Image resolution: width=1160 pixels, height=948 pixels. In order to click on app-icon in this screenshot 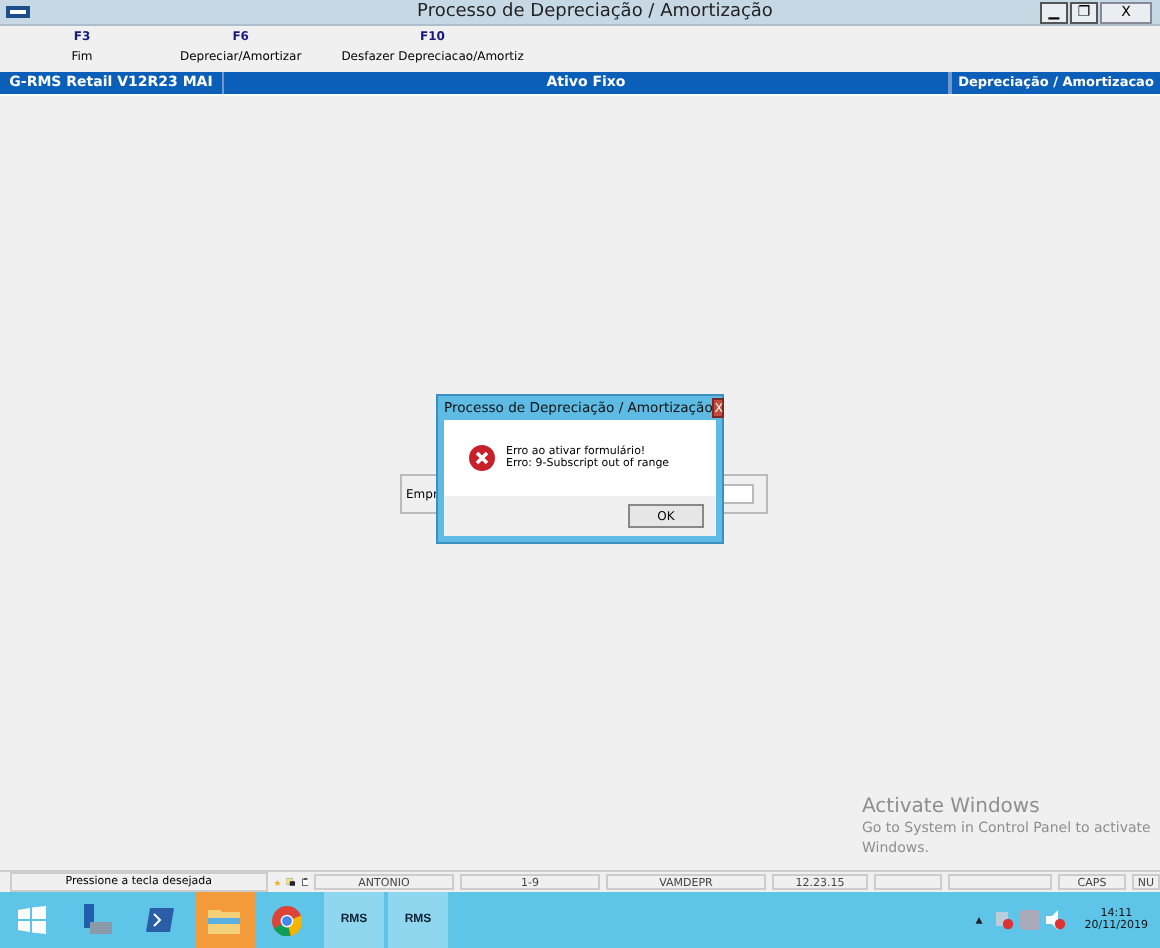, I will do `click(18, 12)`.